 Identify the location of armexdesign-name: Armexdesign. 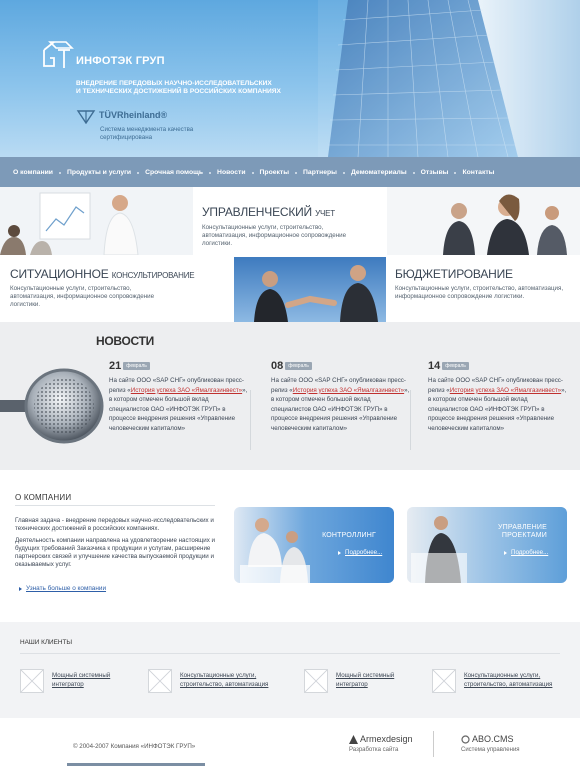
(386, 739).